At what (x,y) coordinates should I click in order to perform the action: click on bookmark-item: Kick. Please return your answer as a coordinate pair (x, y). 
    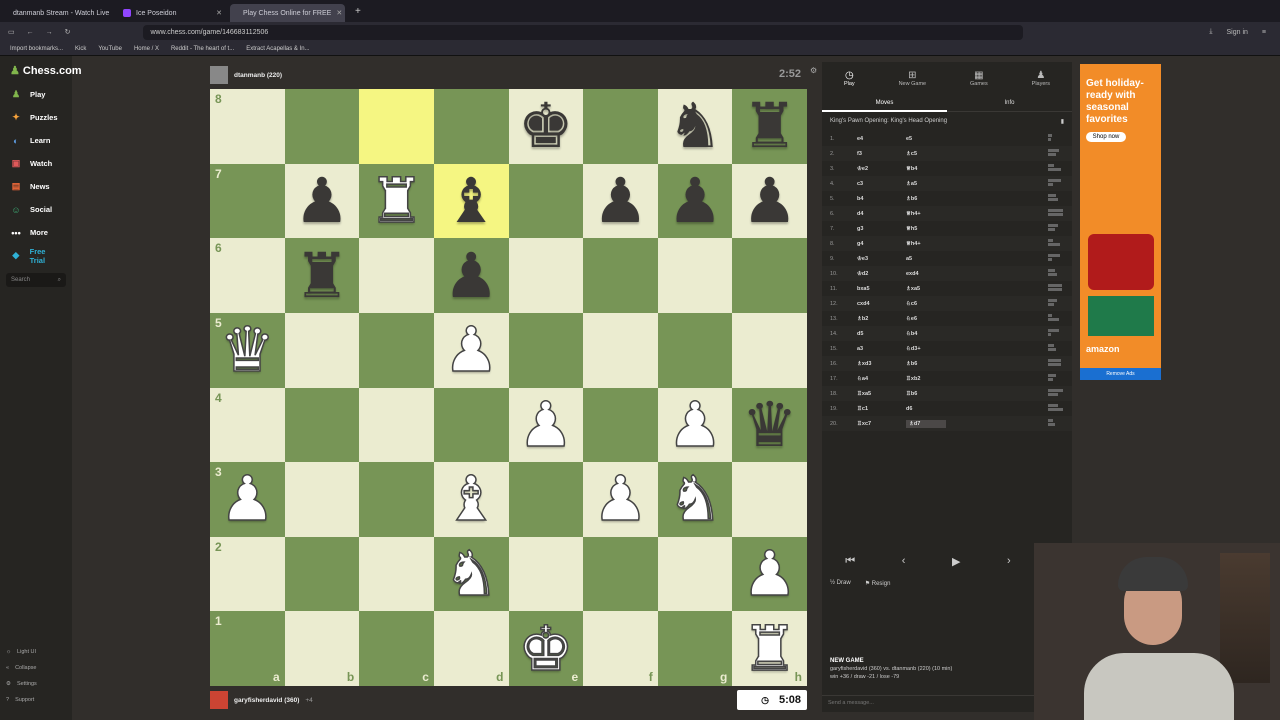
    Looking at the image, I should click on (80, 49).